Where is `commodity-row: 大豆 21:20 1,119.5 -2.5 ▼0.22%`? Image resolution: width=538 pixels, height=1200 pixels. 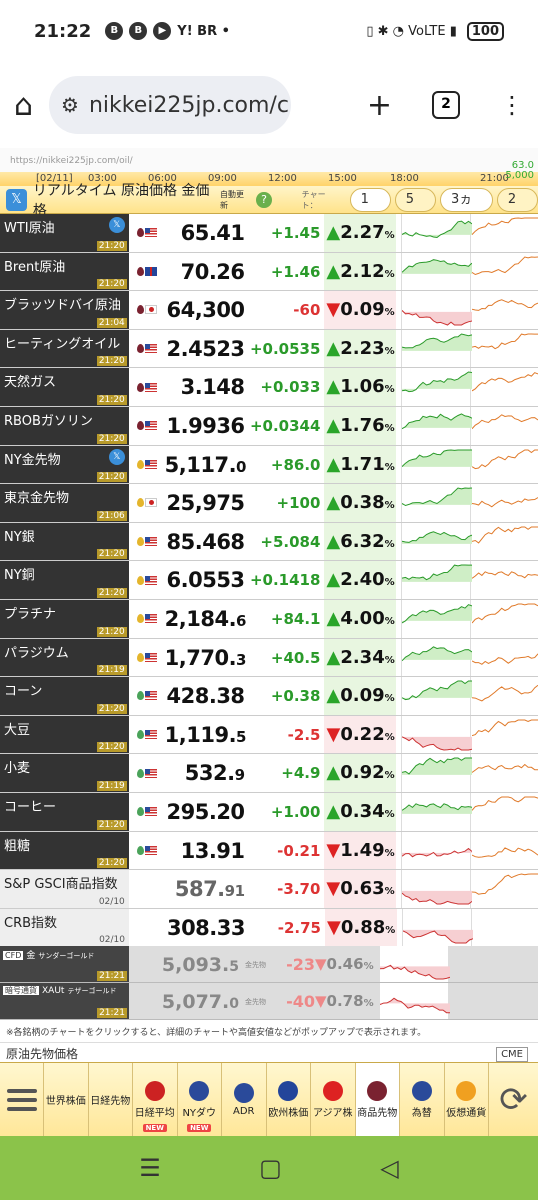 commodity-row: 大豆 21:20 1,119.5 -2.5 ▼0.22% is located at coordinates (269, 735).